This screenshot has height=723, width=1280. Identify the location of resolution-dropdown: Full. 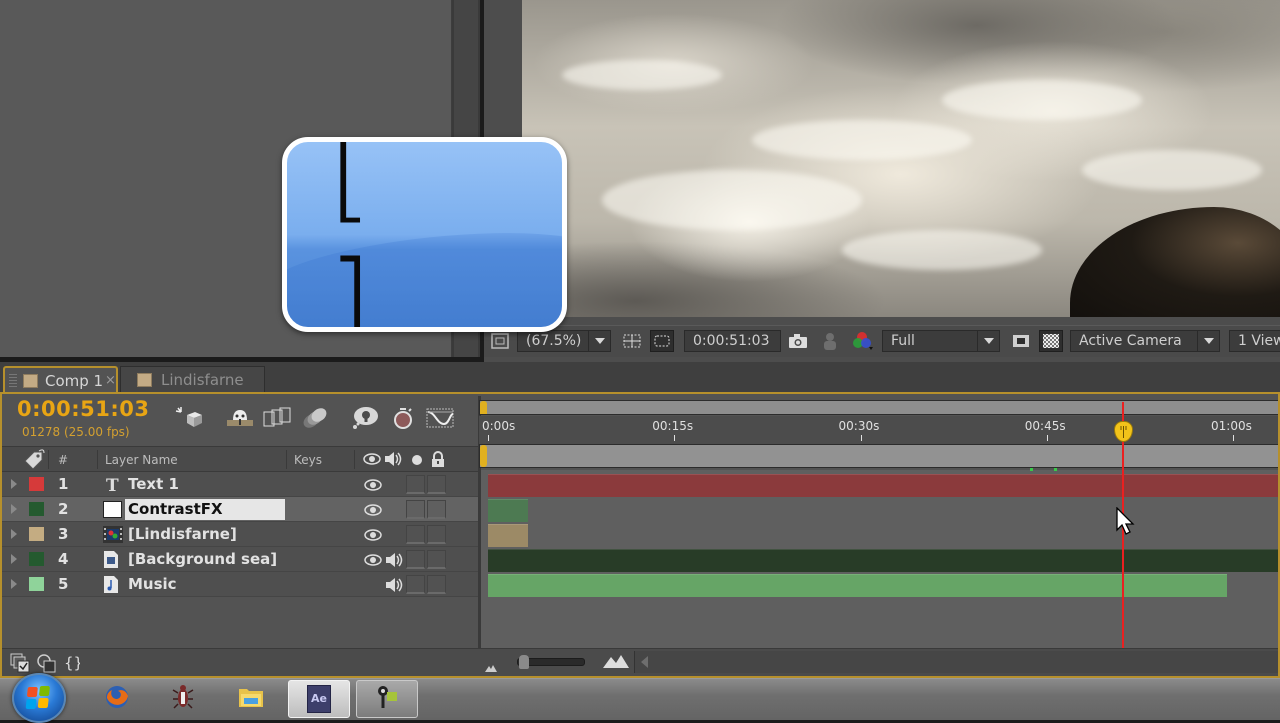
(941, 341).